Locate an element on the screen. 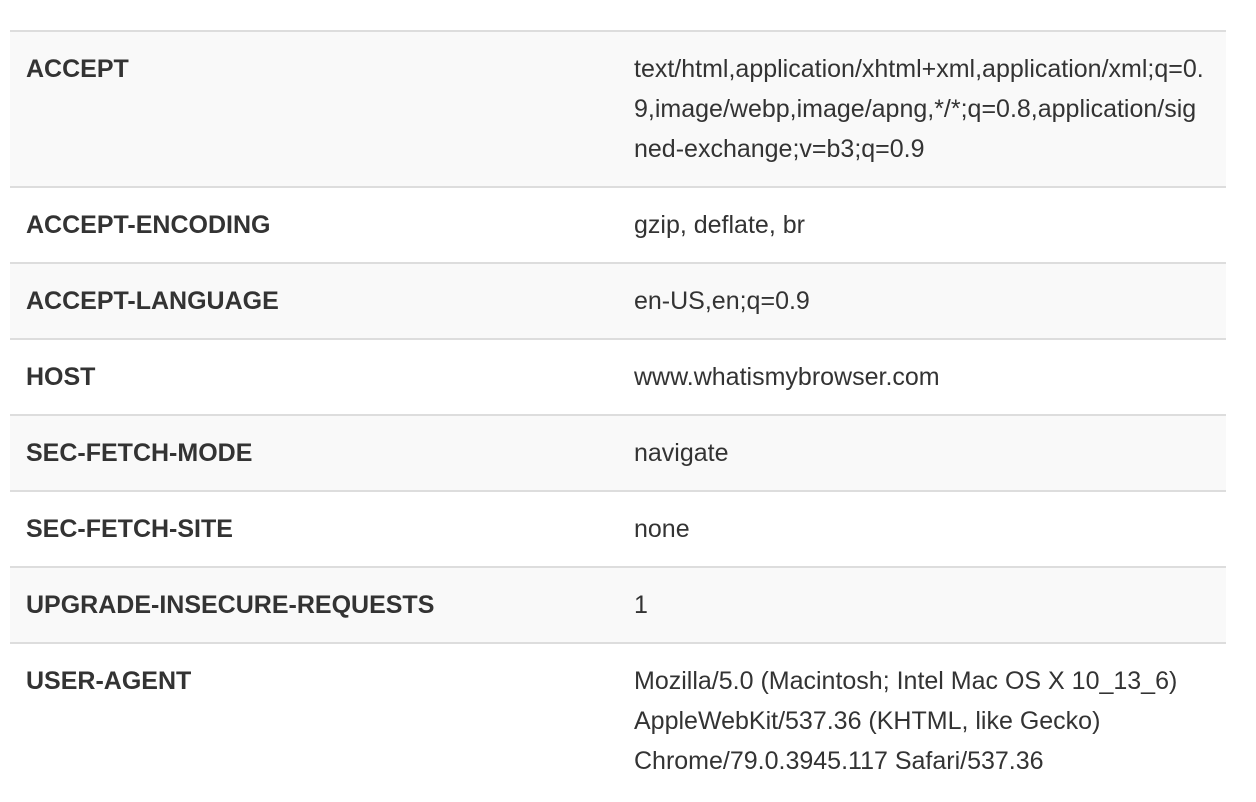 This screenshot has width=1256, height=802. header-name: UPGRADE-INSECURE-REQUESTS is located at coordinates (230, 605).